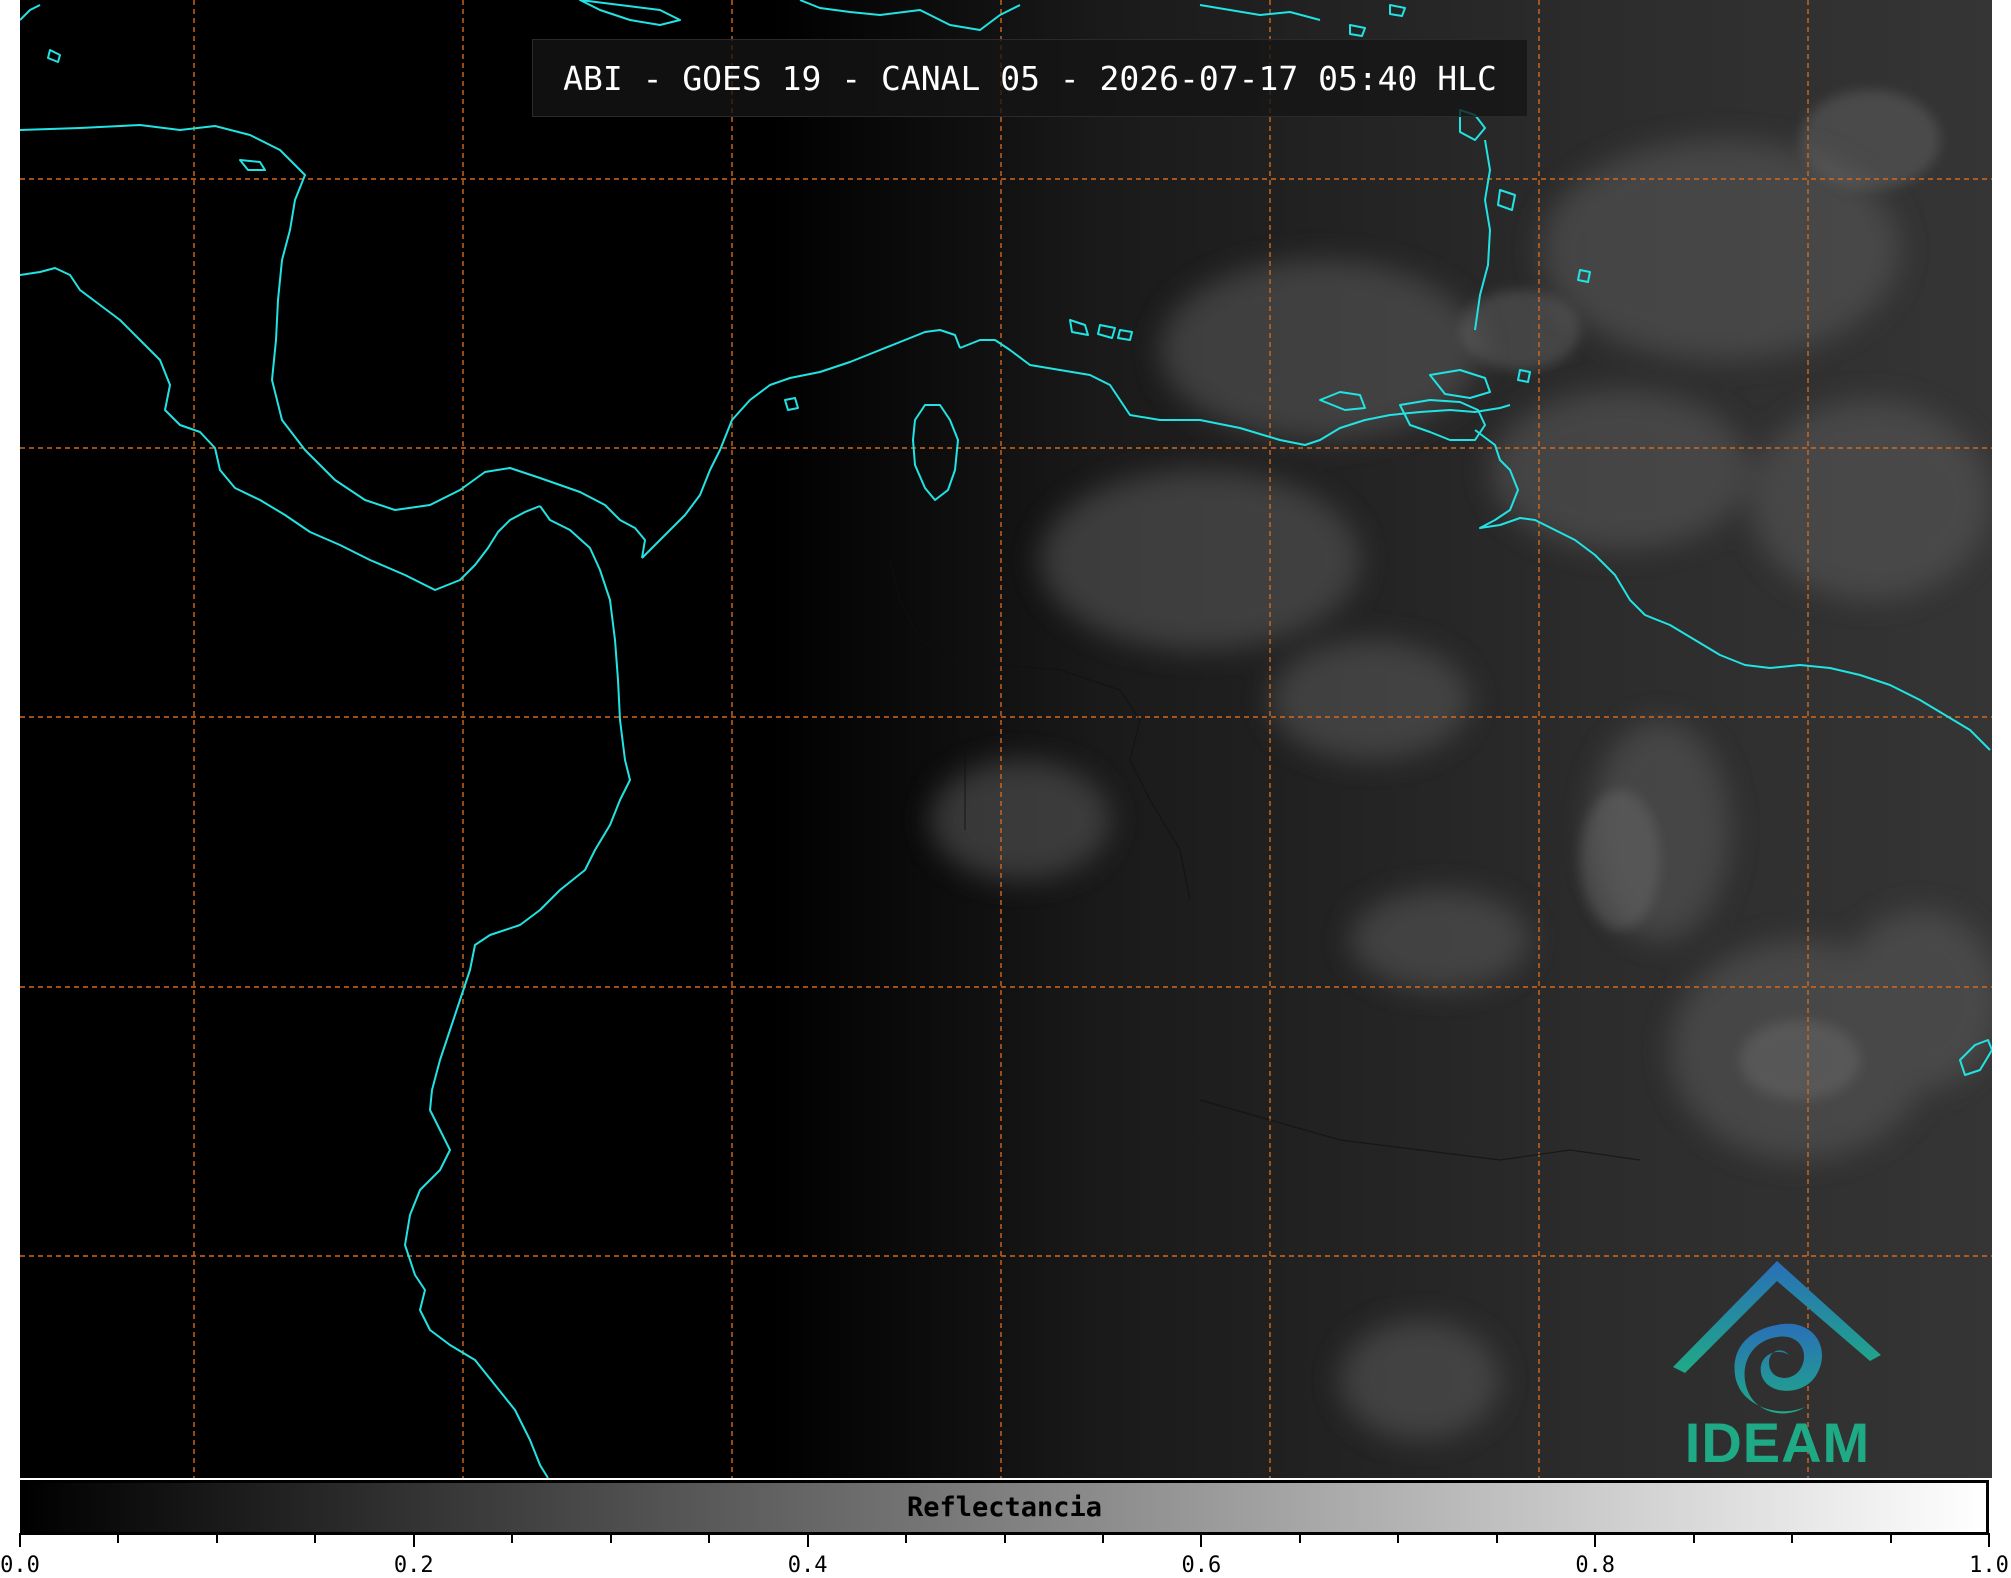  I want to click on colorbar-tick-label: 0.2, so click(413, 1565).